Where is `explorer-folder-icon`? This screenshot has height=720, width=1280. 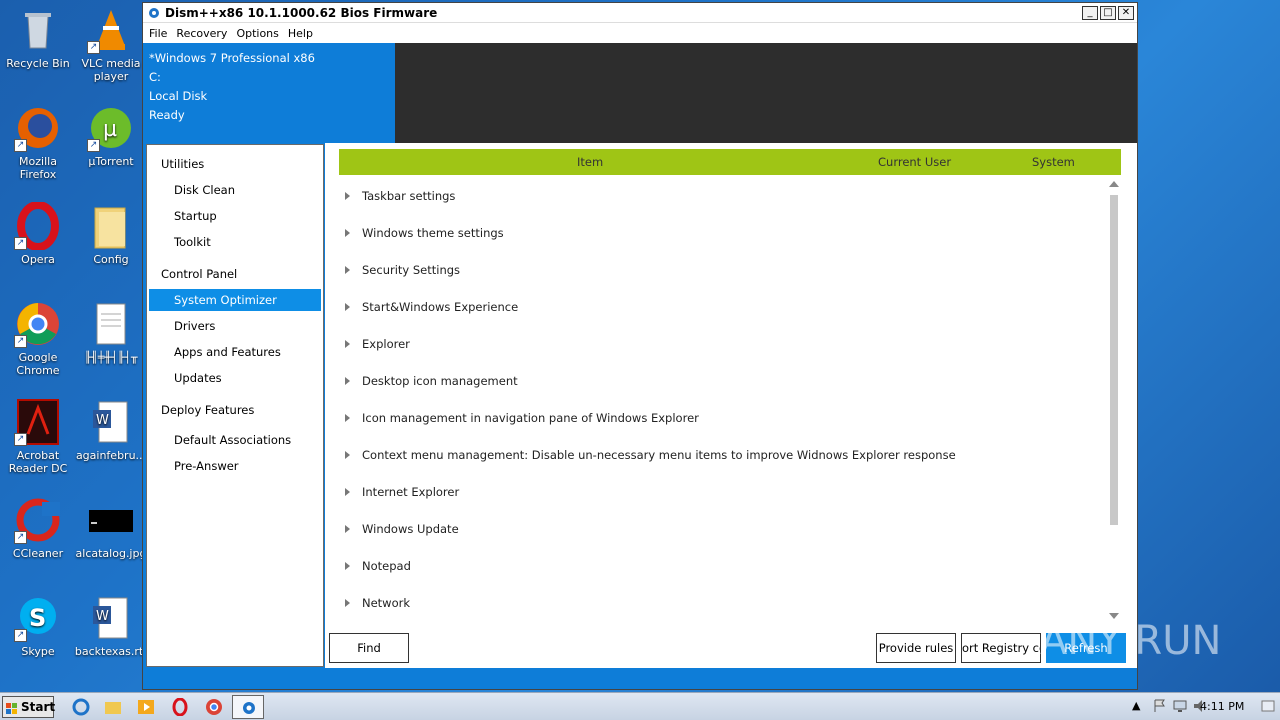 explorer-folder-icon is located at coordinates (113, 707).